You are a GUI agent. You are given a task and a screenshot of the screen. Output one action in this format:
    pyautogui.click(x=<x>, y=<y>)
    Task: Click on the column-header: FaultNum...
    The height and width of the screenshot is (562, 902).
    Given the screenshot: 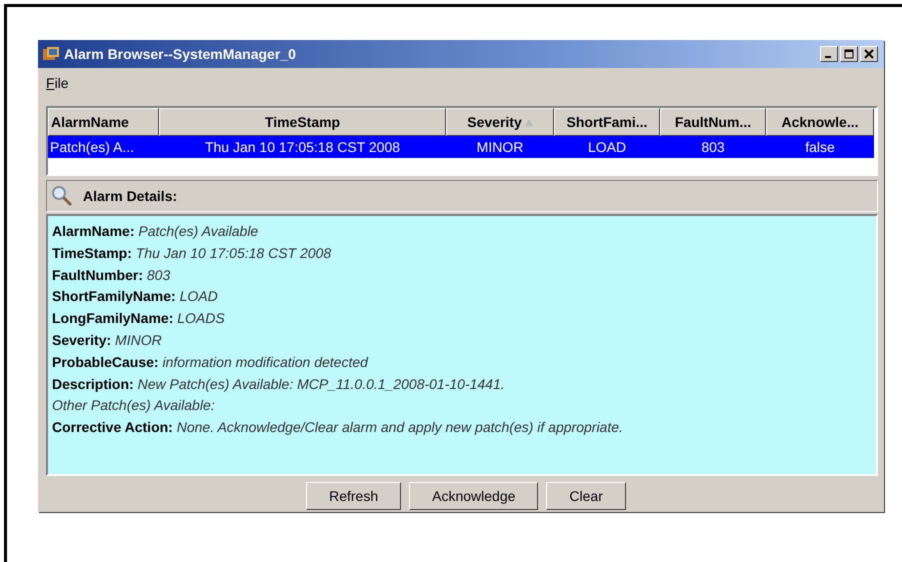 What is the action you would take?
    pyautogui.click(x=713, y=122)
    